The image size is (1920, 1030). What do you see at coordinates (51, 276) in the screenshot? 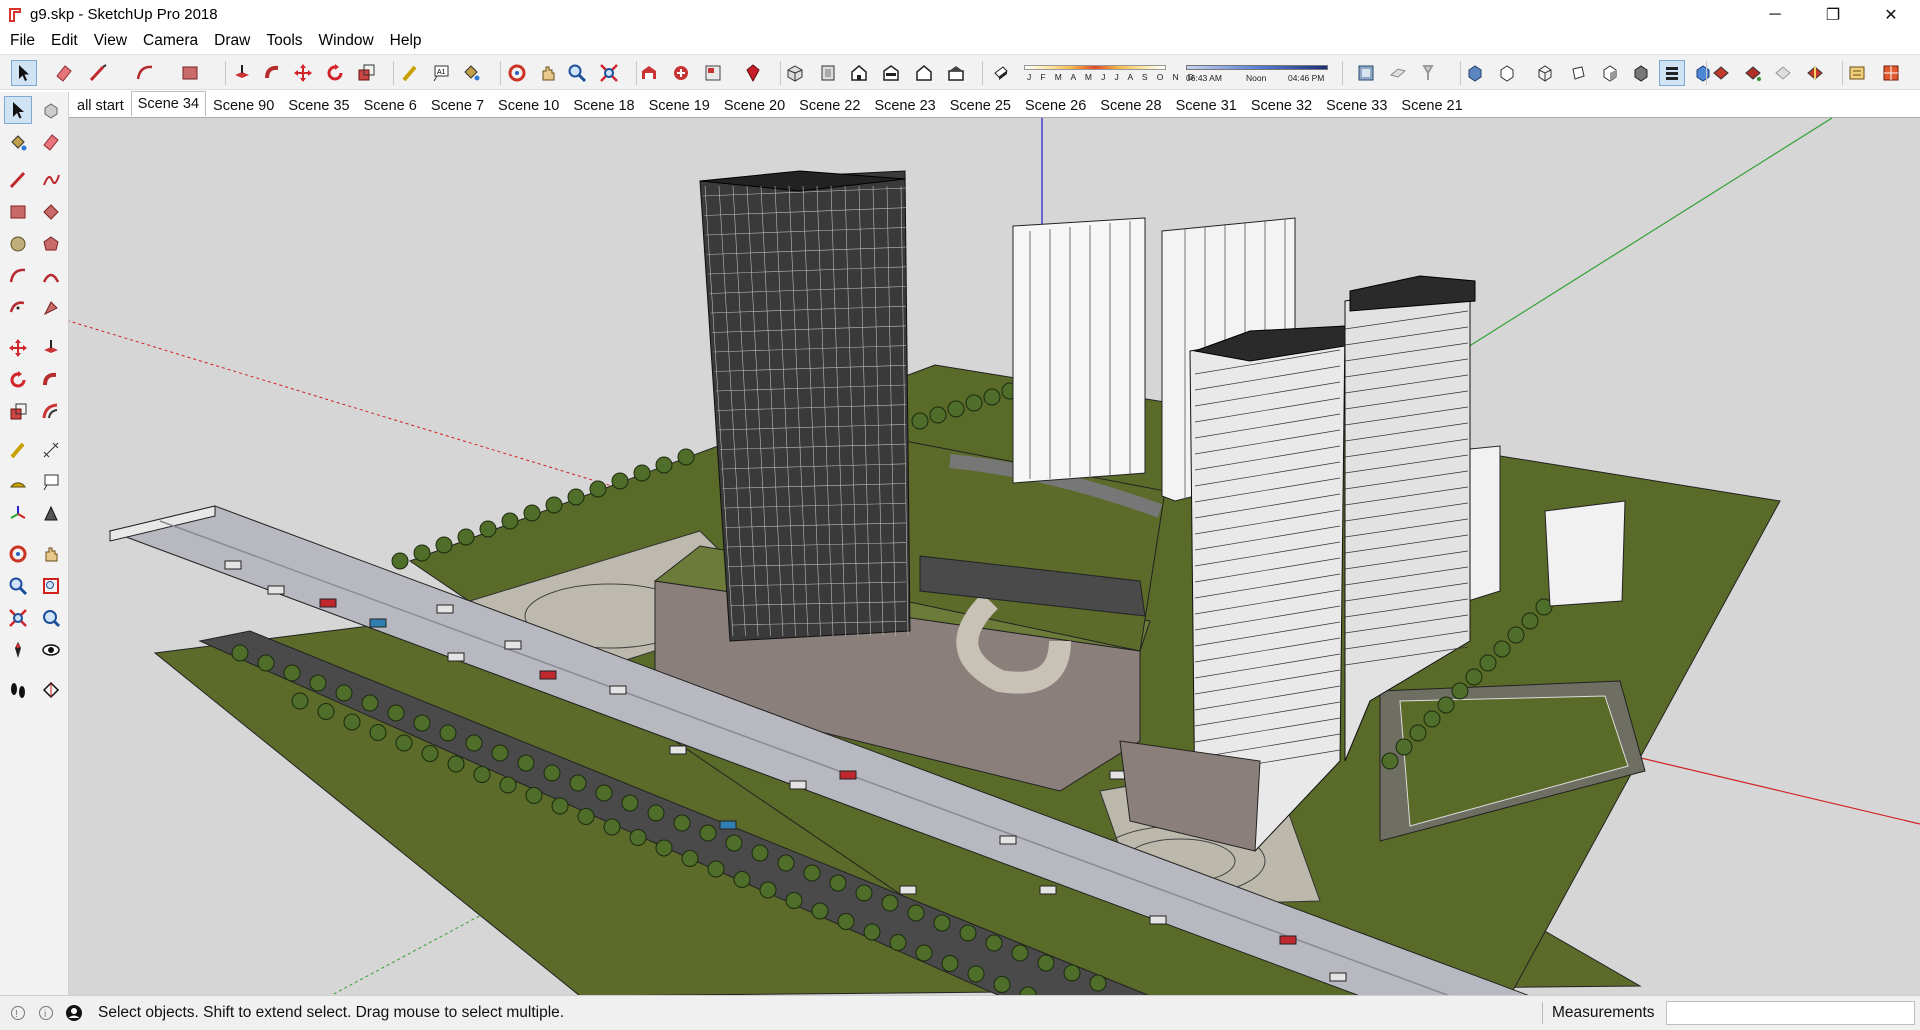
I see `two-point-arc-icon` at bounding box center [51, 276].